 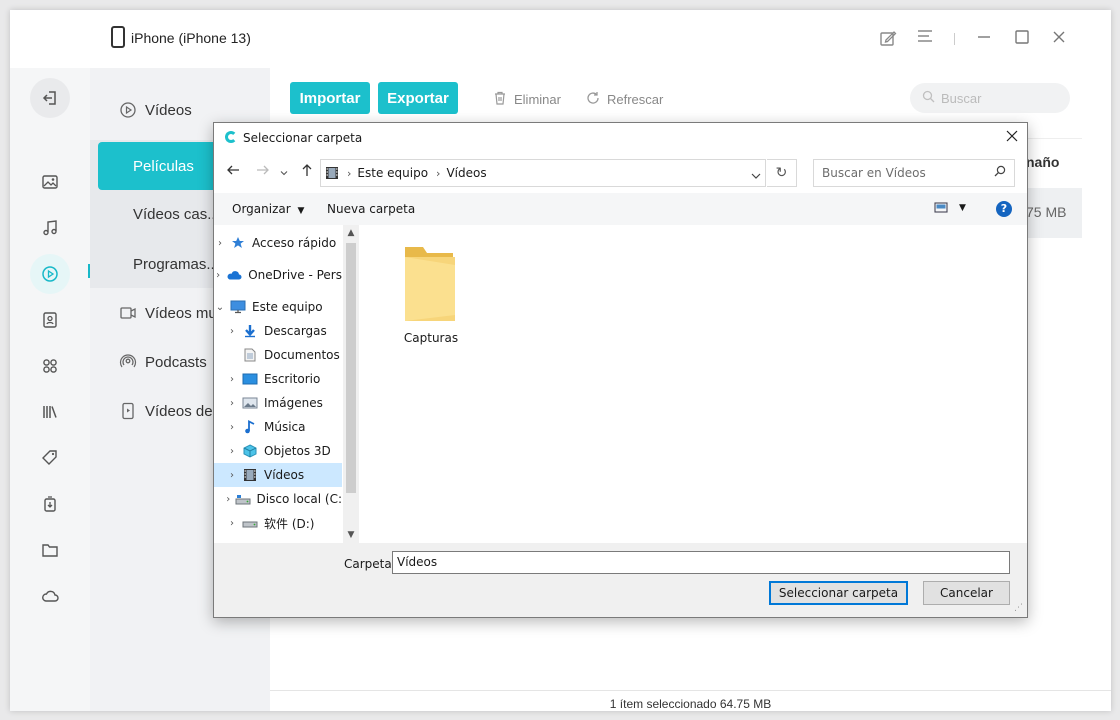 What do you see at coordinates (191, 38) in the screenshot?
I see `device-title: iPhone (iPhone 13)` at bounding box center [191, 38].